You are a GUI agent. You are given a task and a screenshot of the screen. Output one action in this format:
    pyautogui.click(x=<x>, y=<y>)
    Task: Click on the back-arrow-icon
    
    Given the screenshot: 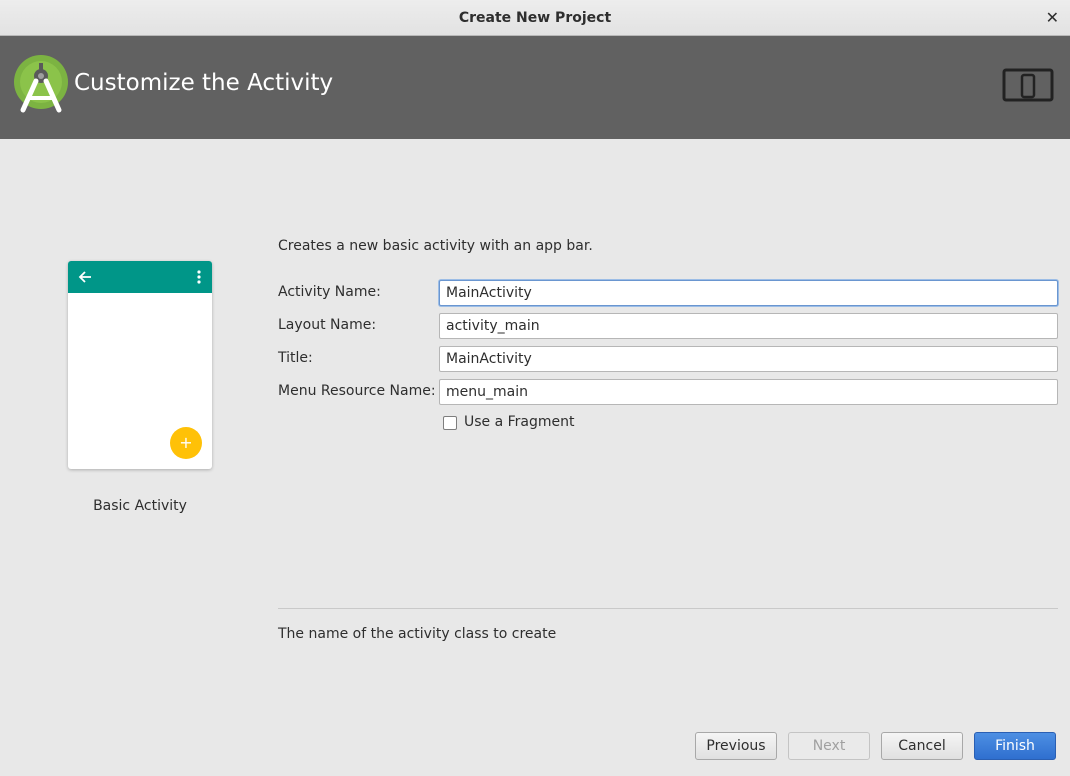 What is the action you would take?
    pyautogui.click(x=84, y=277)
    